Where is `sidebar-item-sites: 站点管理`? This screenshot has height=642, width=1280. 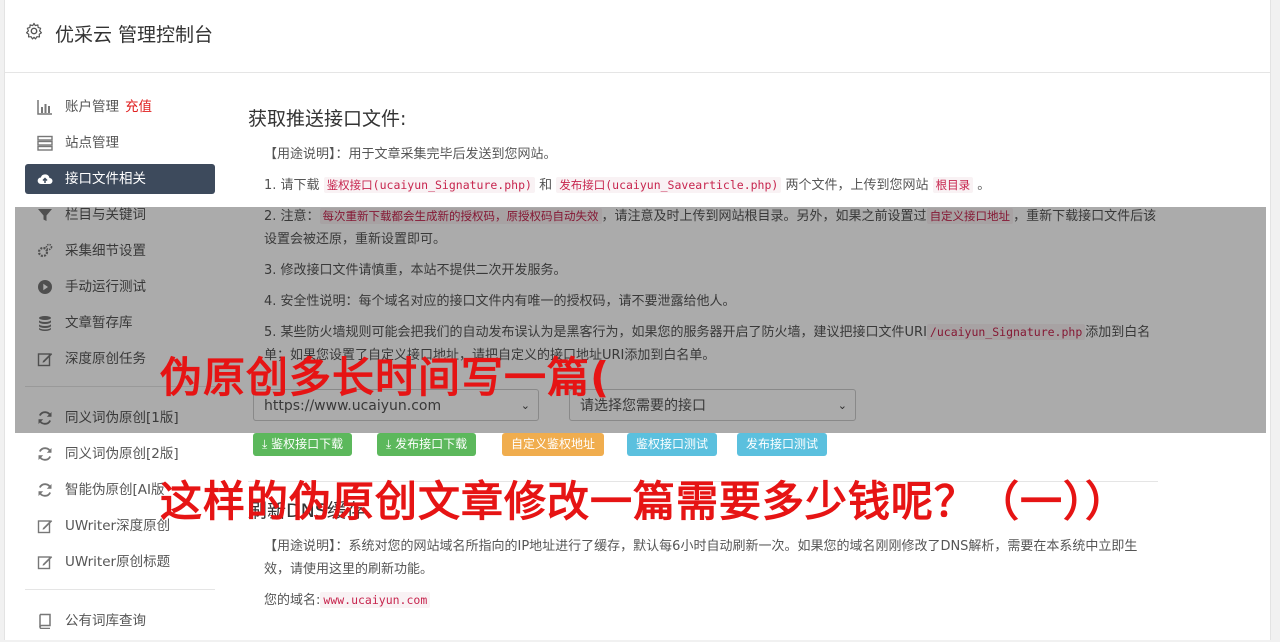 sidebar-item-sites: 站点管理 is located at coordinates (120, 143).